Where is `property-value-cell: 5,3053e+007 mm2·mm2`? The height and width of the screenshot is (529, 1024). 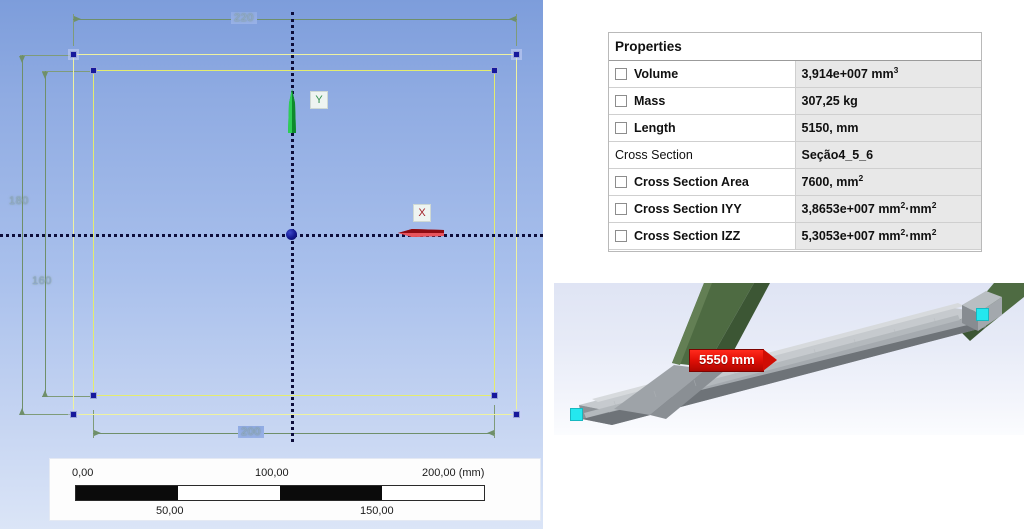
property-value-cell: 5,3053e+007 mm2·mm2 is located at coordinates (887, 236).